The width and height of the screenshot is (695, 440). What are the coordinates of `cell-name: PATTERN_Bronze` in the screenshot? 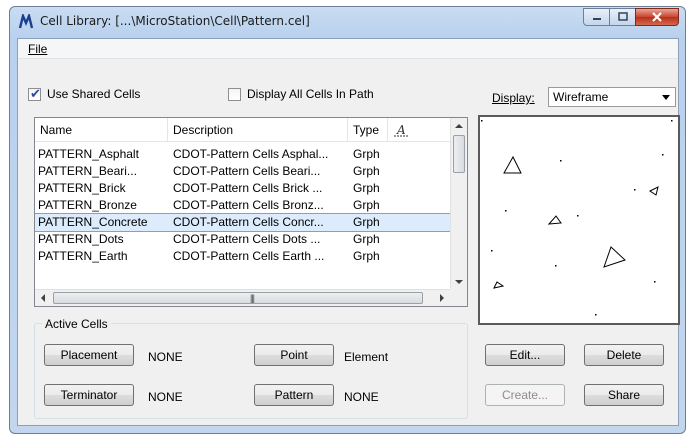 It's located at (87, 205).